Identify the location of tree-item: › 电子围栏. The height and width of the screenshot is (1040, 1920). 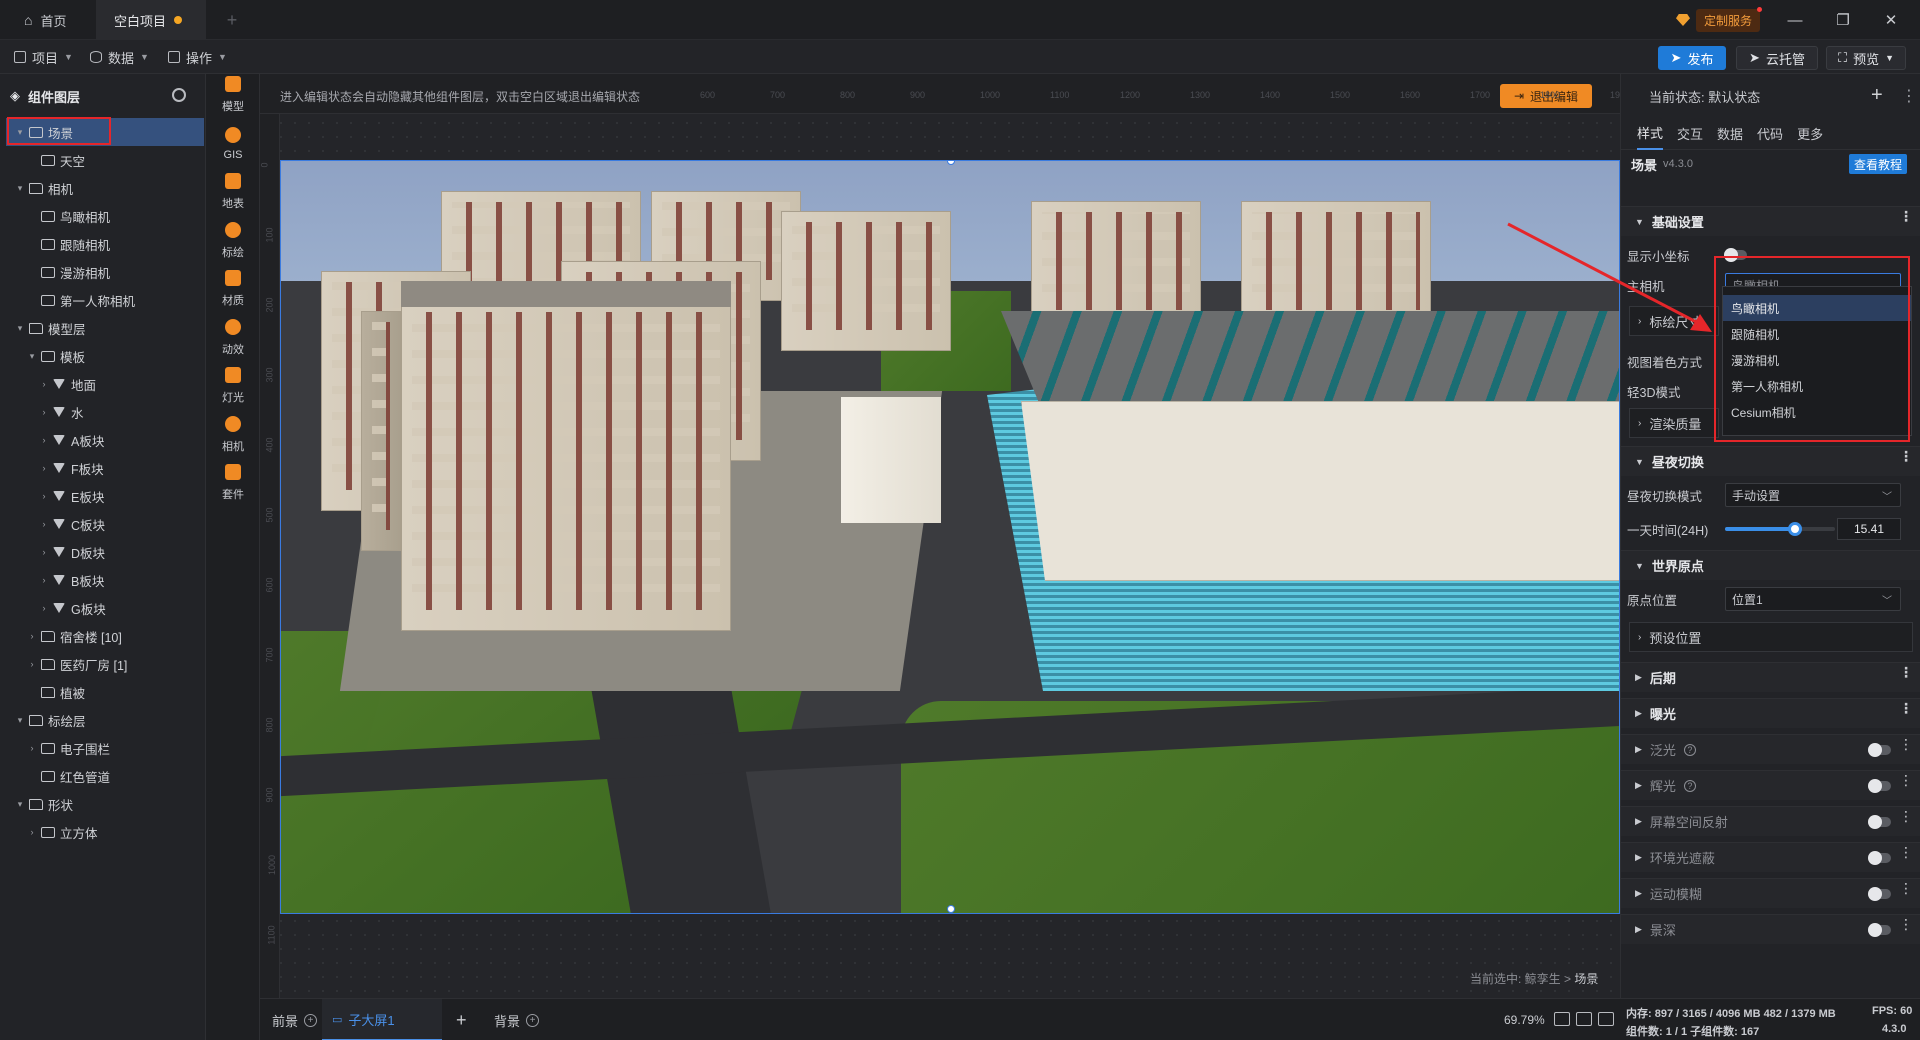
(105, 748).